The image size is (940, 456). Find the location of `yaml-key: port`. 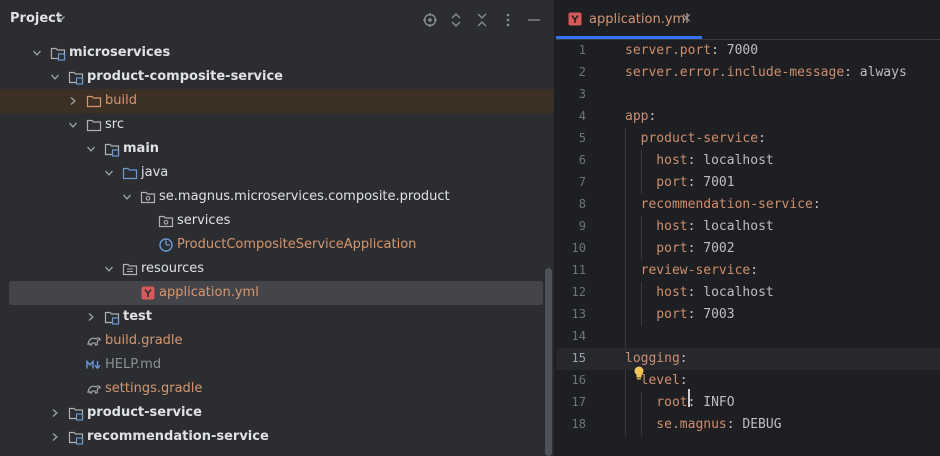

yaml-key: port is located at coordinates (656, 248).